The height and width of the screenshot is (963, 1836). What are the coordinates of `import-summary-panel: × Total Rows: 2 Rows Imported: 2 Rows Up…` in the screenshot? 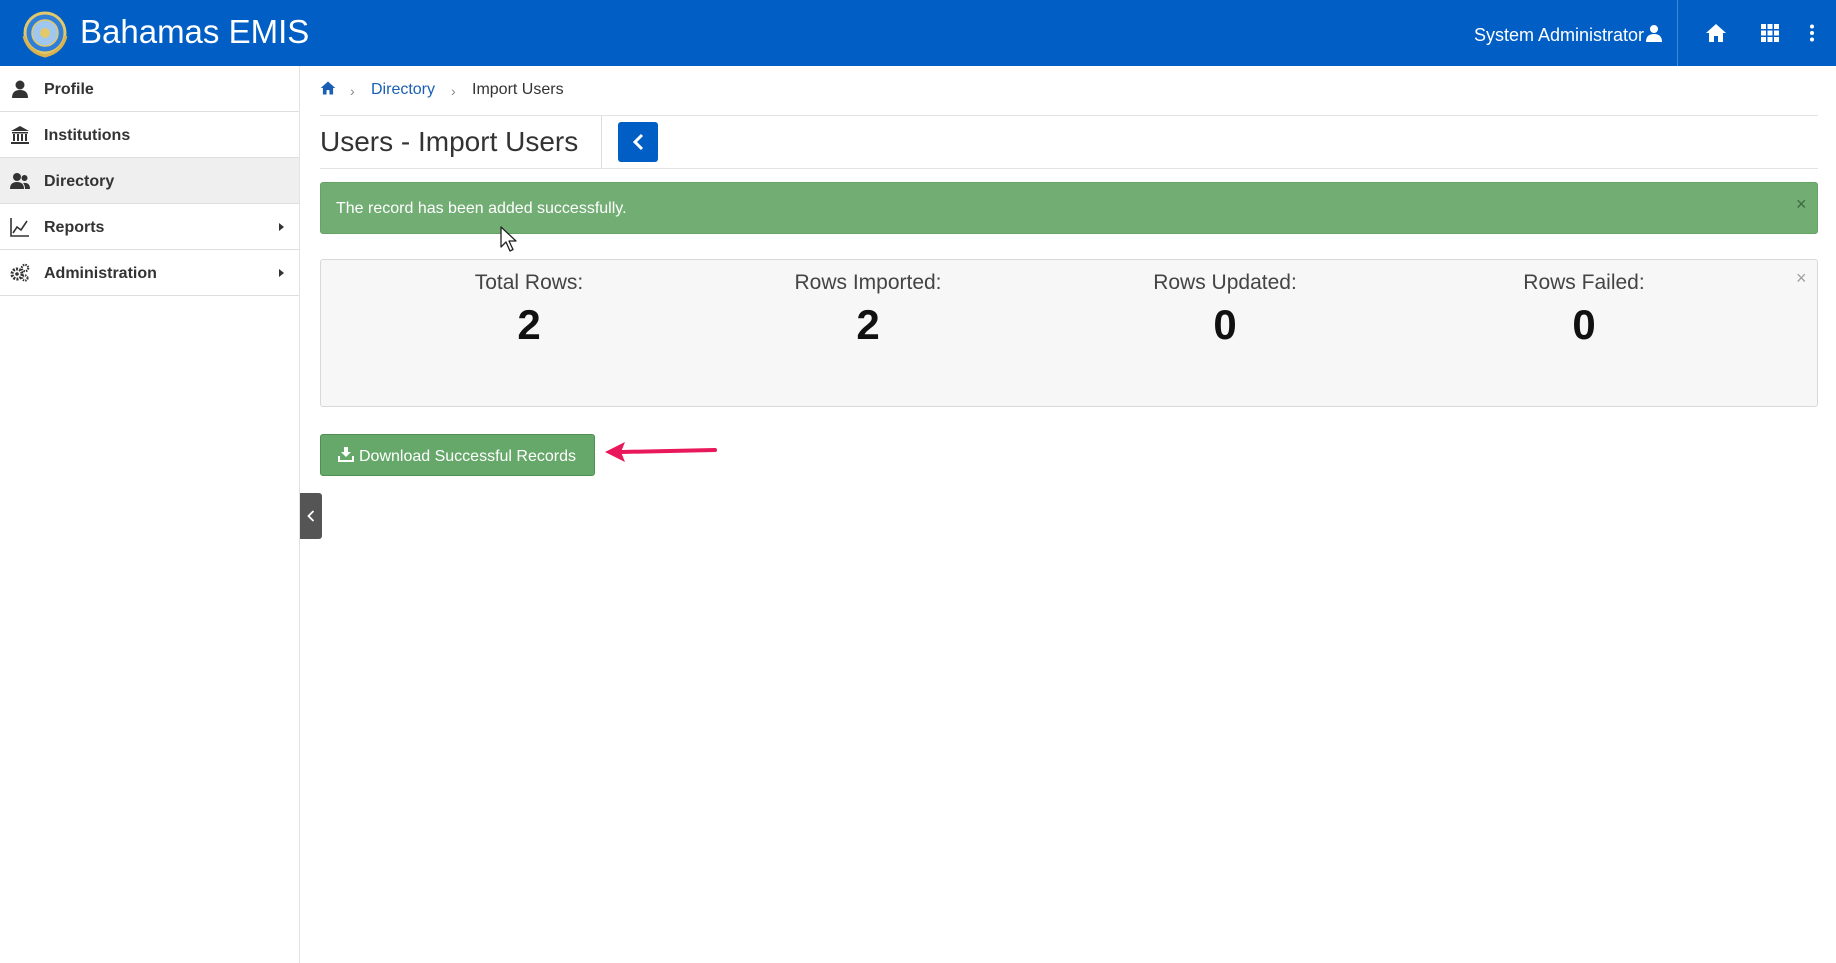 It's located at (1069, 333).